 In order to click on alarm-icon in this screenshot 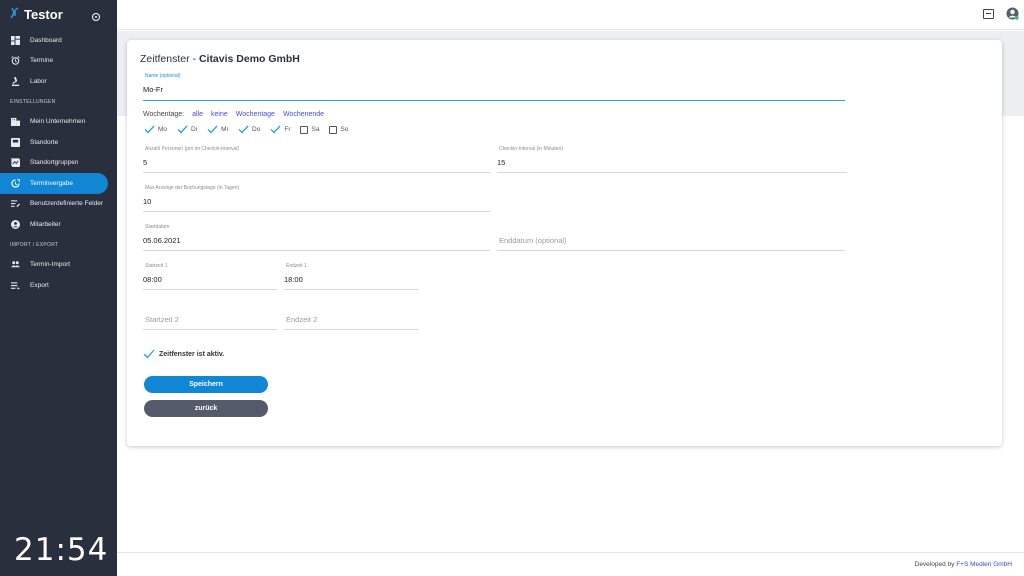, I will do `click(15, 61)`.